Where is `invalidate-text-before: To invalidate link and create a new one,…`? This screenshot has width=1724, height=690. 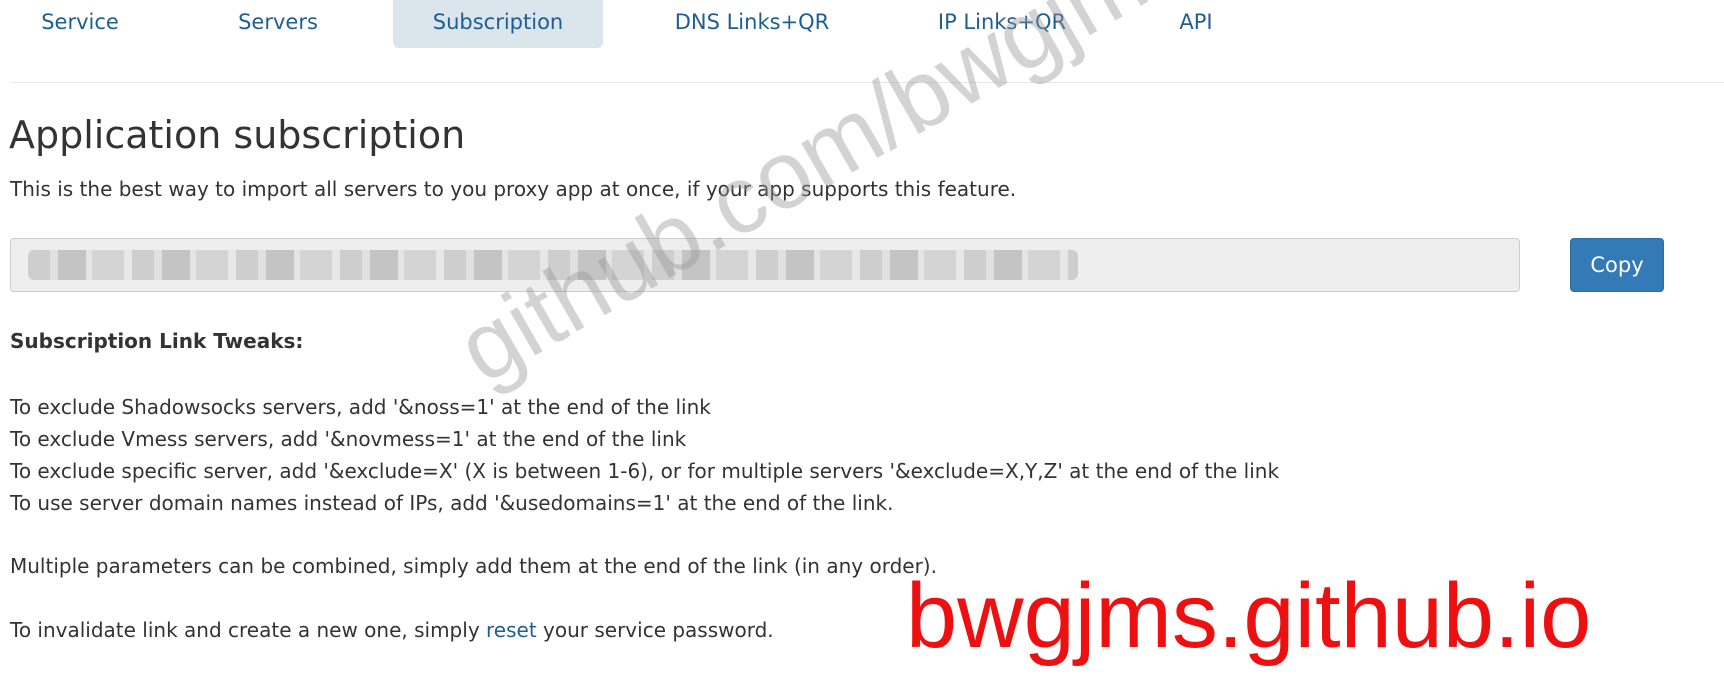 invalidate-text-before: To invalidate link and create a new one,… is located at coordinates (248, 630).